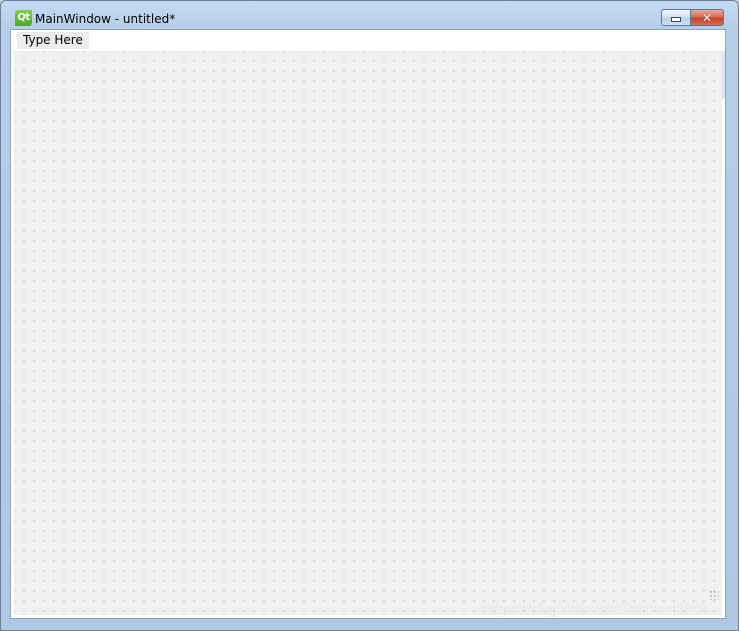 The height and width of the screenshot is (631, 739). What do you see at coordinates (595, 610) in the screenshot?
I see `watermark: https://blog.csdn.net/DaoYuanTech` at bounding box center [595, 610].